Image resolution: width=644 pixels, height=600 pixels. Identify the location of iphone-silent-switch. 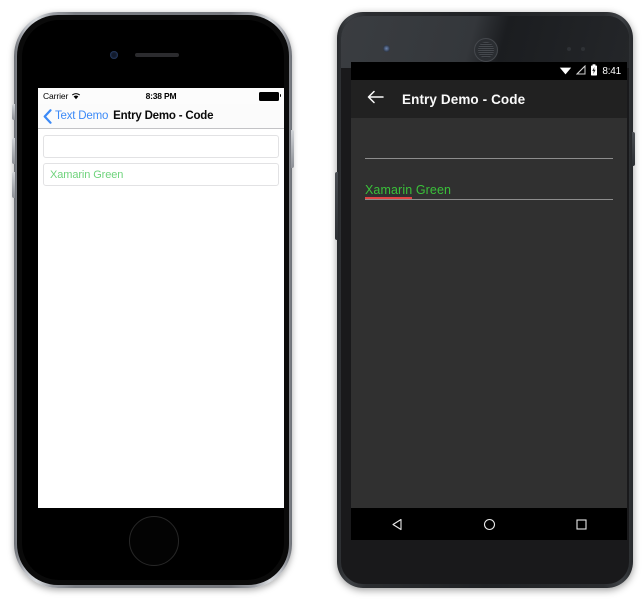
(13, 112).